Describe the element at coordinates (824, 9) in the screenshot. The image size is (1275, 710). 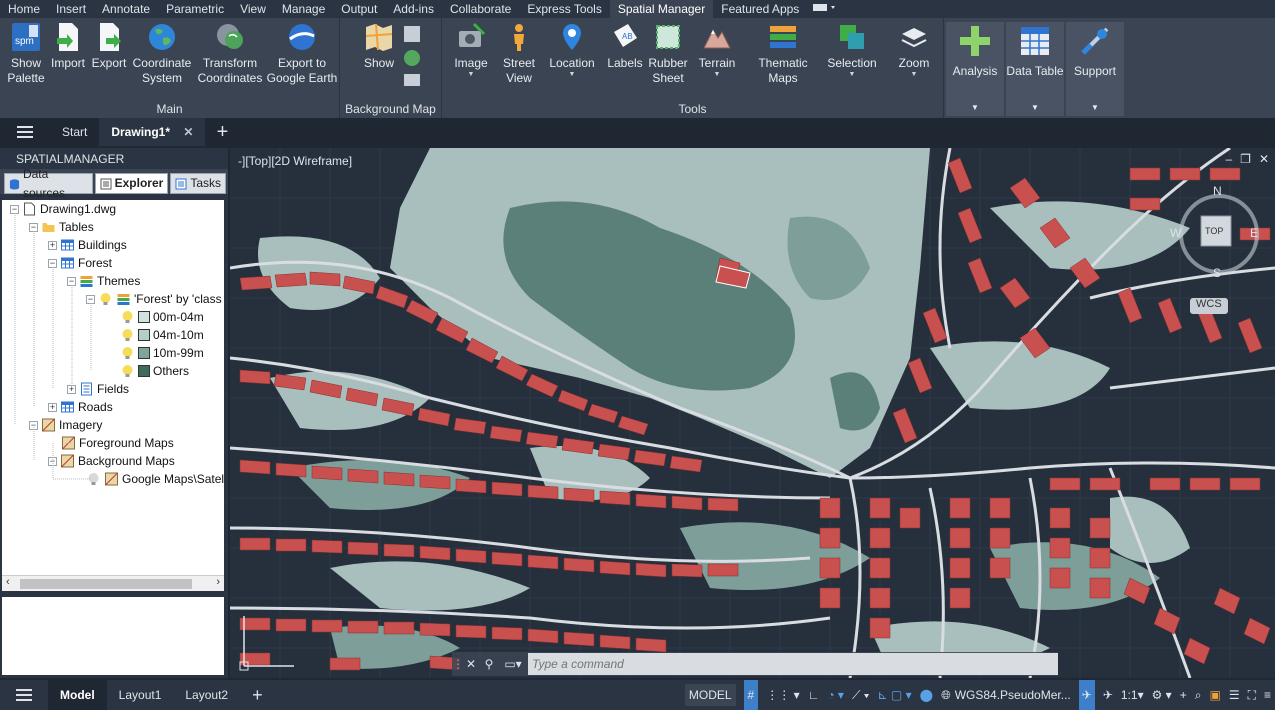
I see `ribbon-toggle-button` at that location.